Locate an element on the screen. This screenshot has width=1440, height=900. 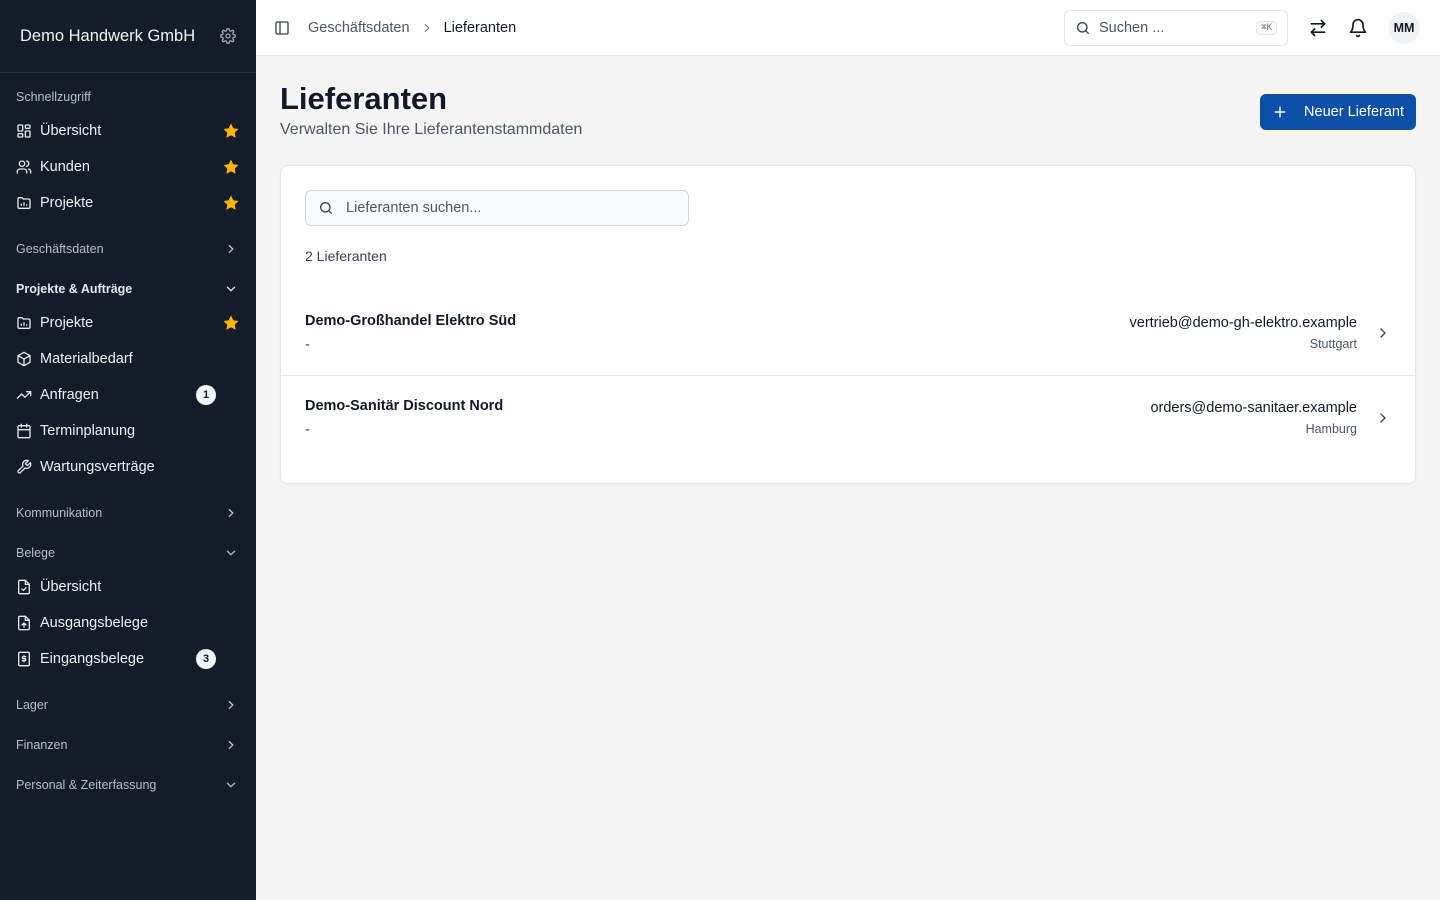
group-title-text: Finanzen is located at coordinates (42, 745).